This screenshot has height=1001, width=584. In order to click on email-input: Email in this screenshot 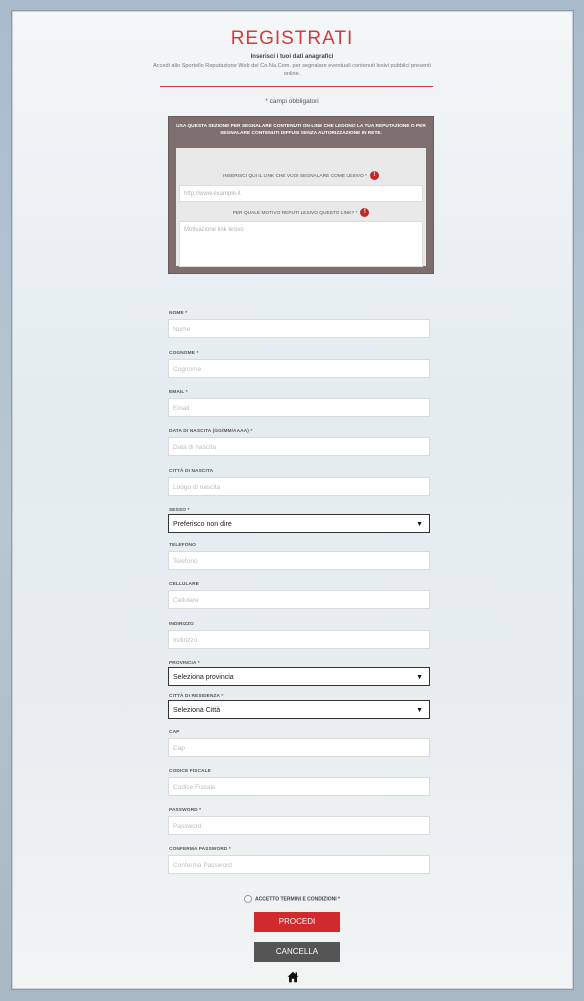, I will do `click(299, 407)`.